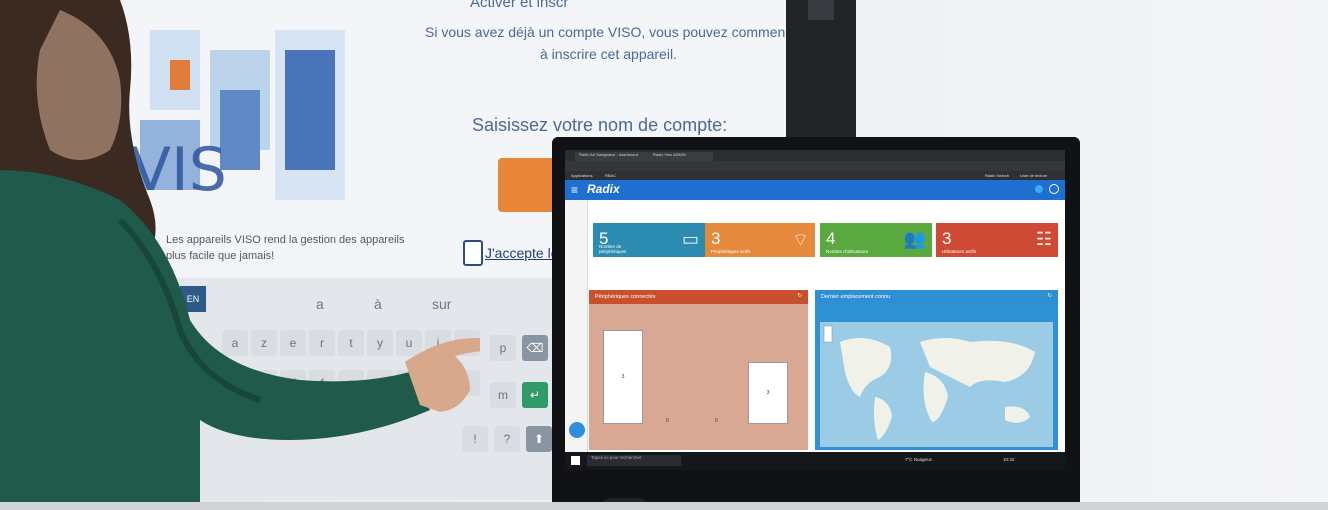 This screenshot has width=1328, height=510. Describe the element at coordinates (815, 190) in the screenshot. I see `app-header` at that location.